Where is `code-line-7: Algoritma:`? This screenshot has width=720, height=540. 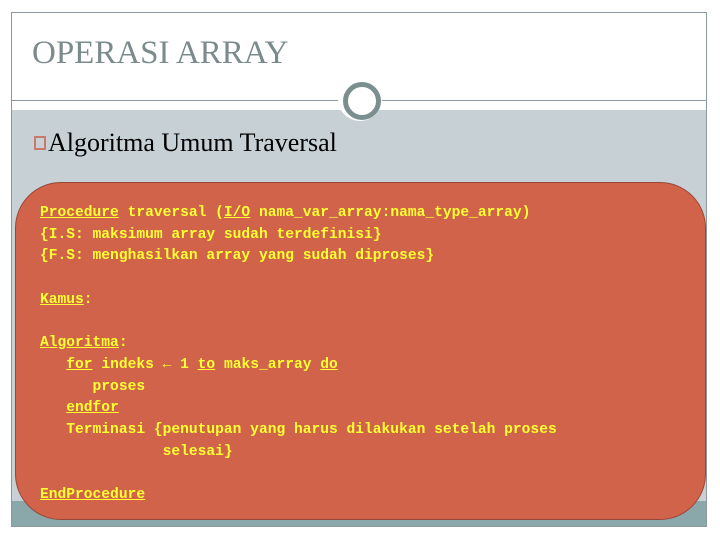
code-line-7: Algoritma: is located at coordinates (84, 343).